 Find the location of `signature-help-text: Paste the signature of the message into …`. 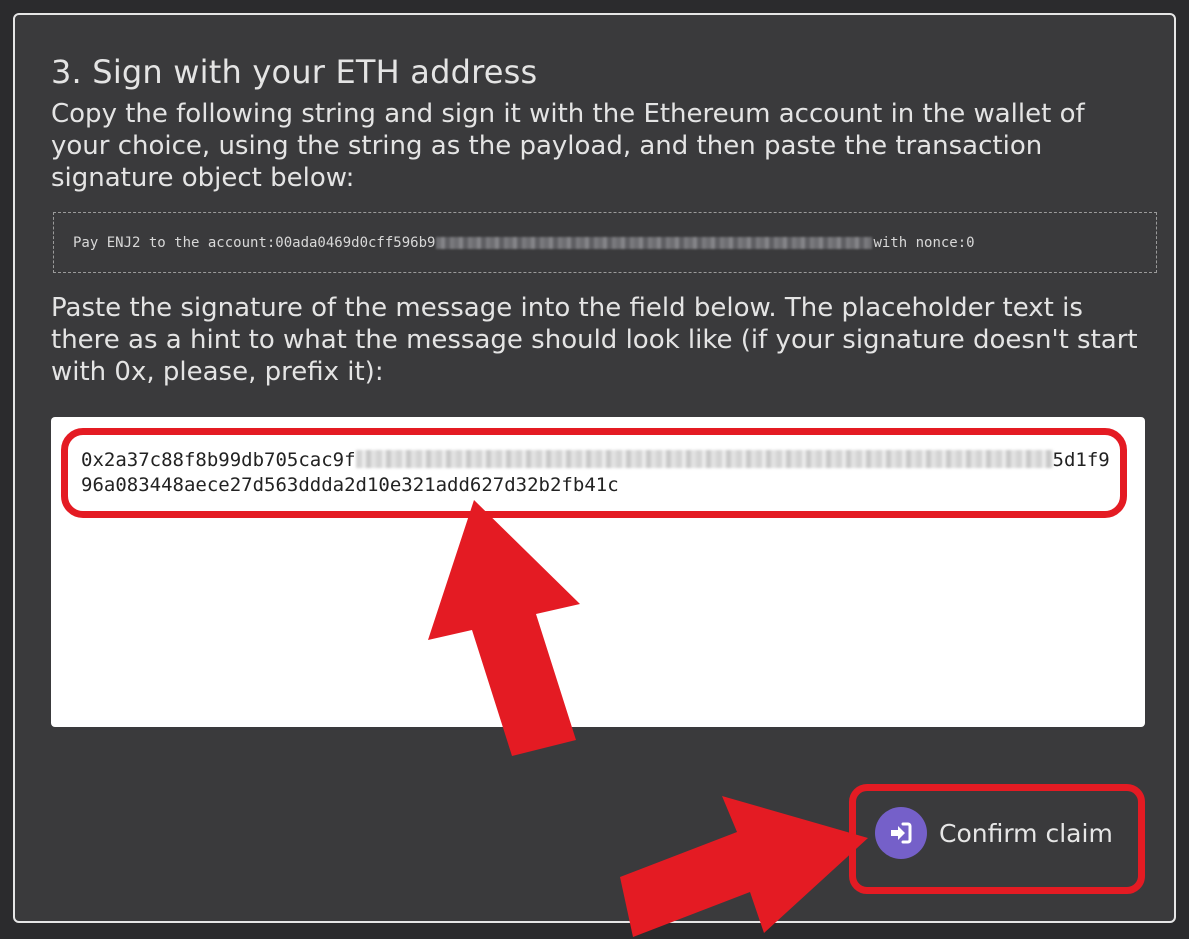

signature-help-text: Paste the signature of the message into … is located at coordinates (594, 340).